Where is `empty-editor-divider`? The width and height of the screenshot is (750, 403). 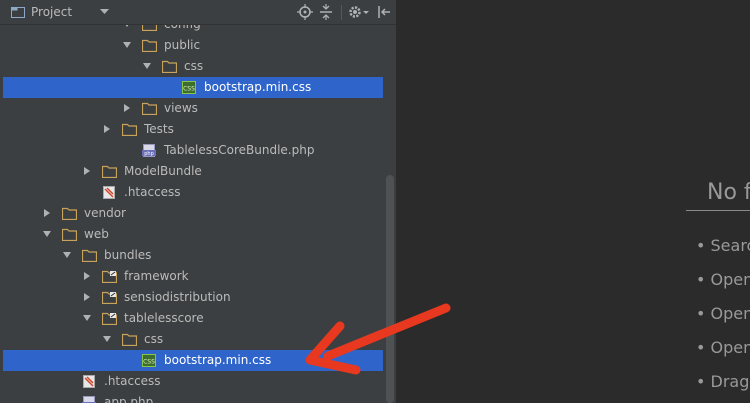
empty-editor-divider is located at coordinates (718, 210).